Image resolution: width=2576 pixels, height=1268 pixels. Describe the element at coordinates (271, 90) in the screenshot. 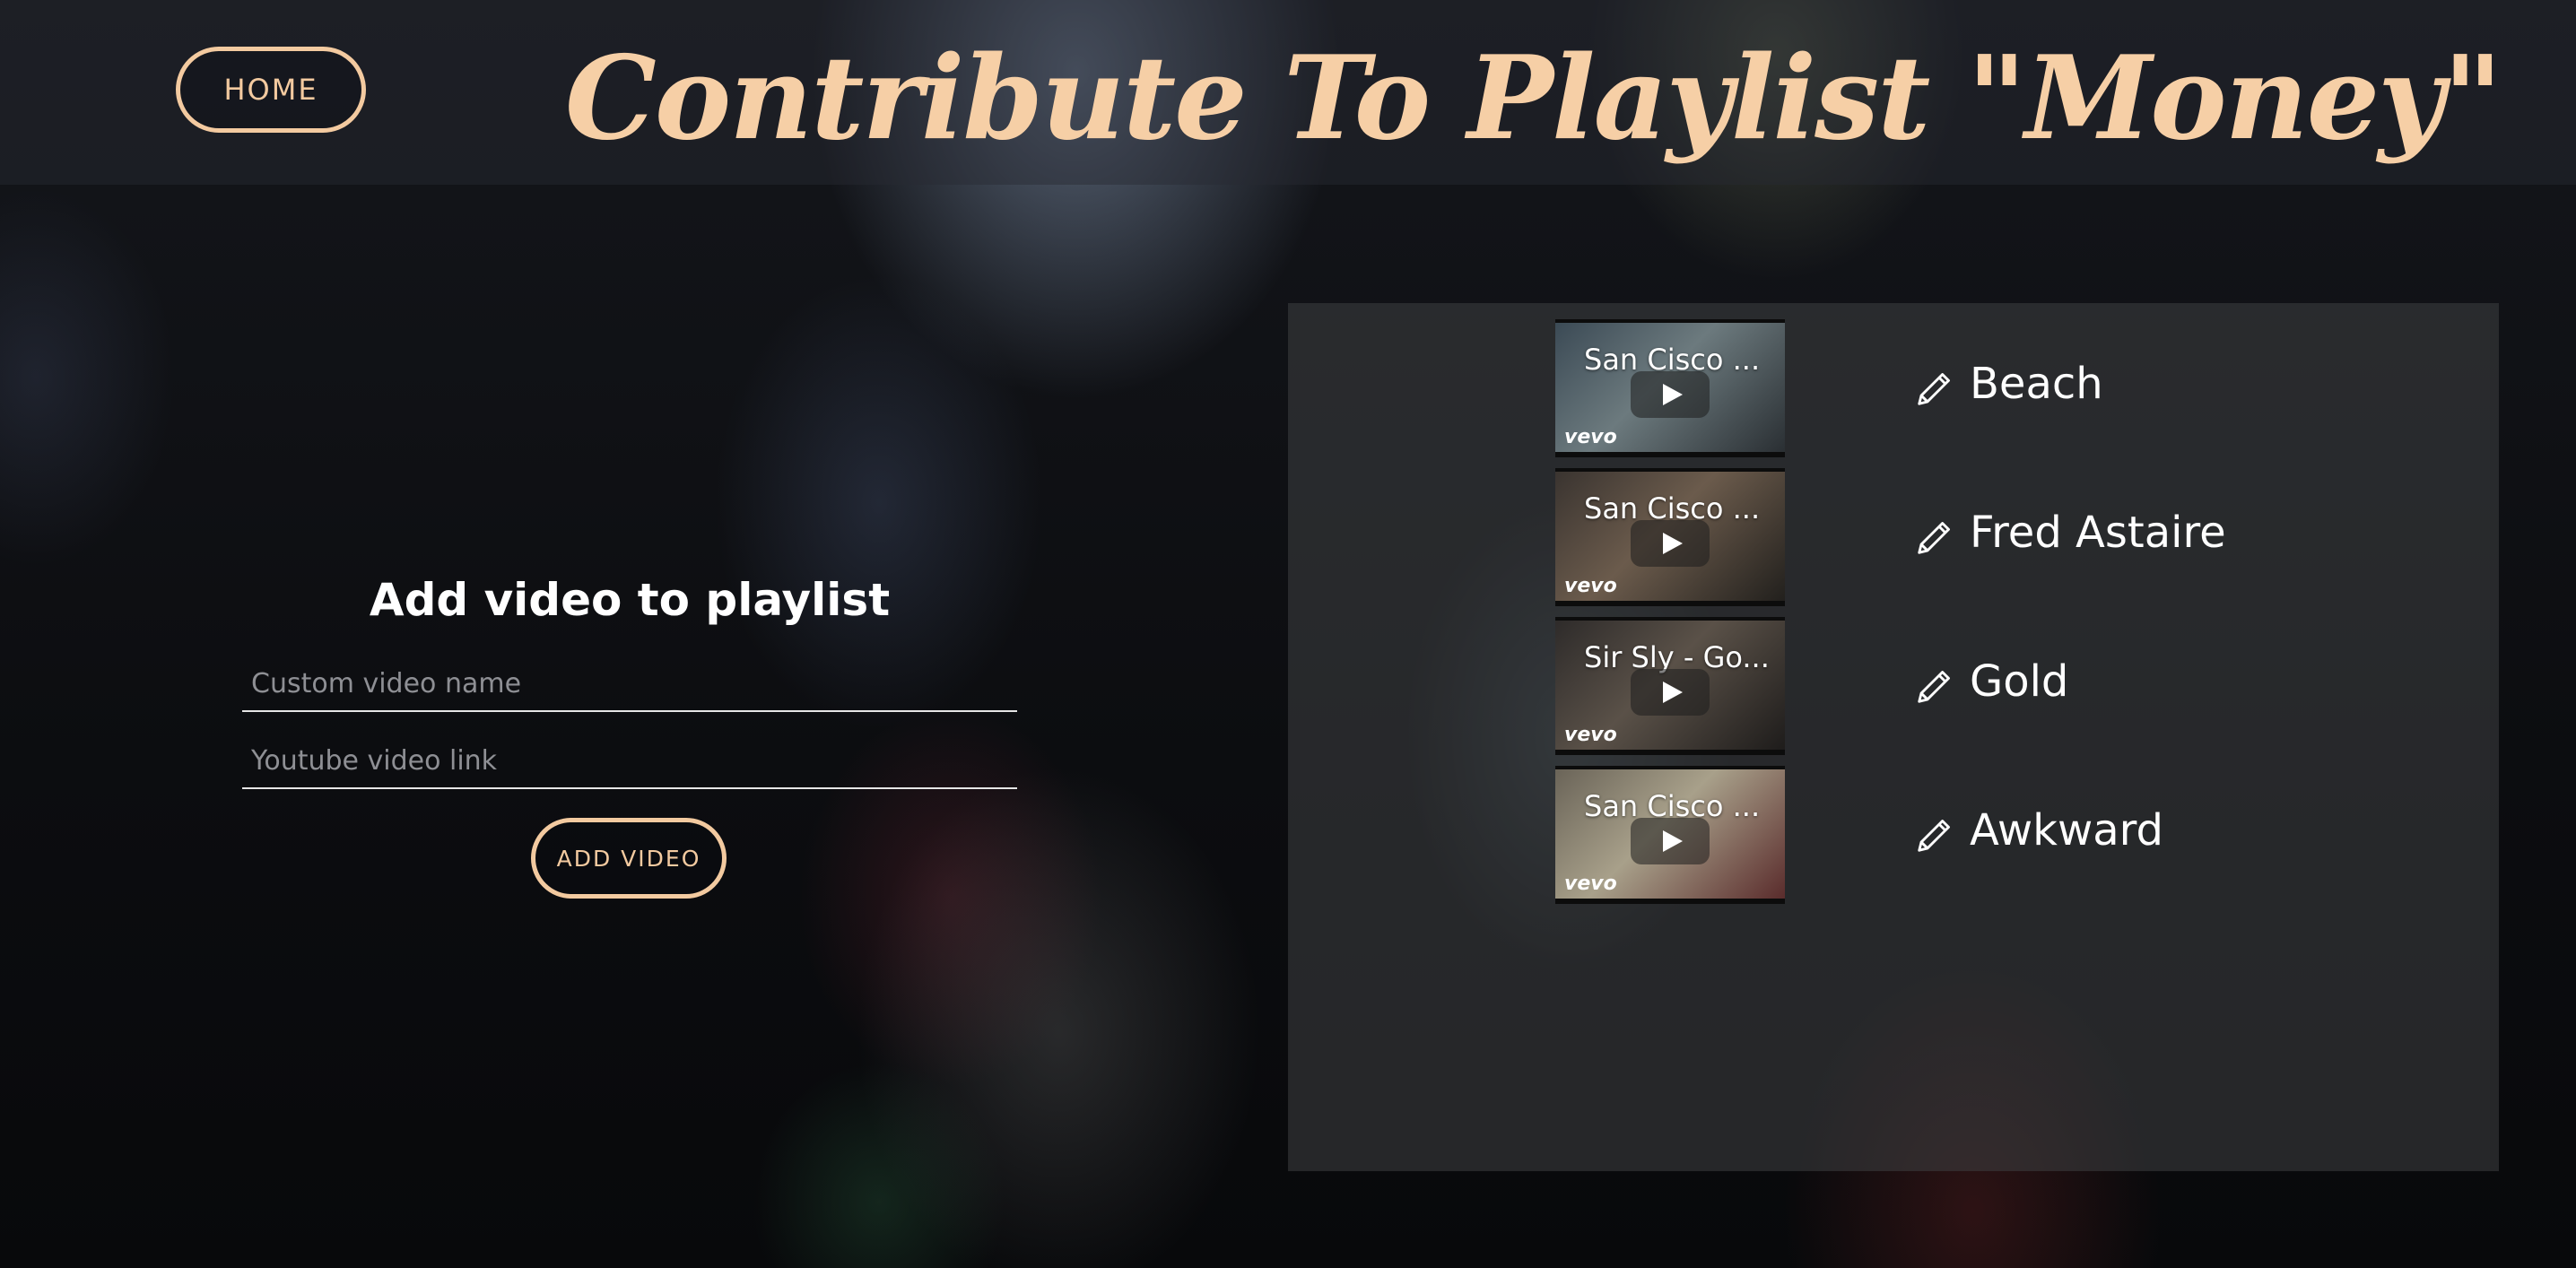

I see `home-button: HOME` at that location.